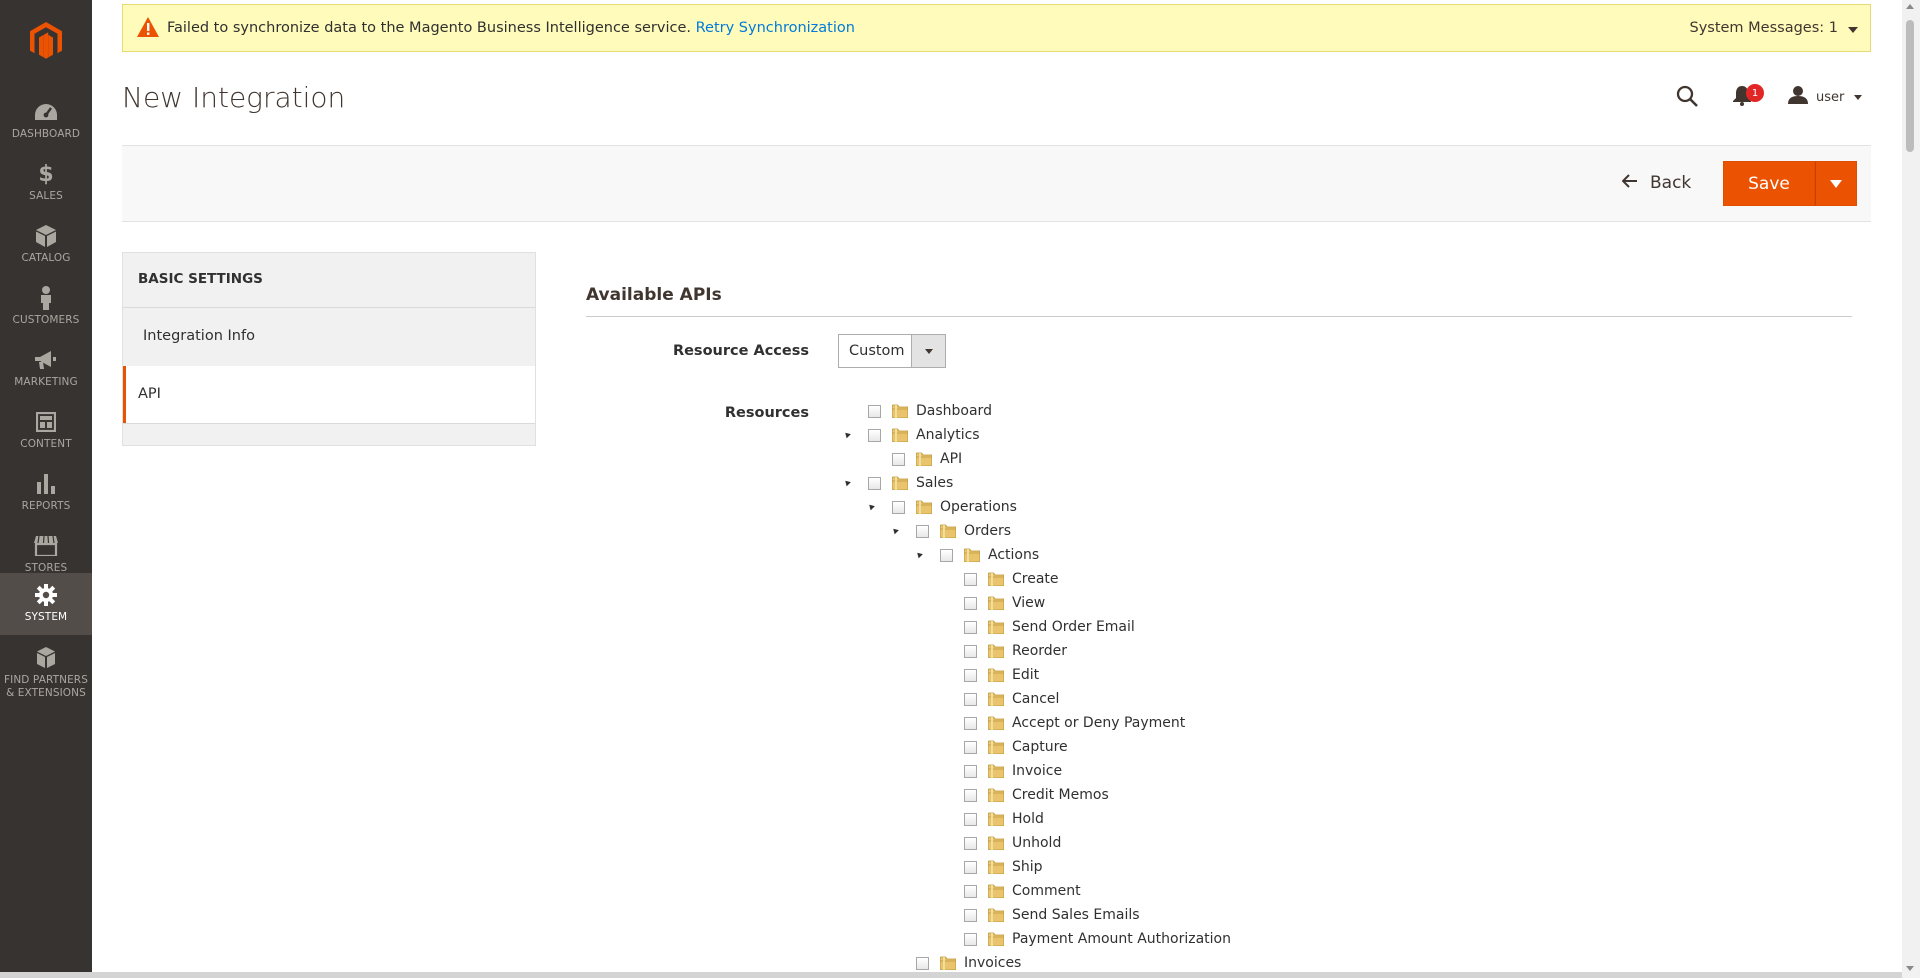 The height and width of the screenshot is (978, 1920). What do you see at coordinates (951, 459) in the screenshot?
I see `tree-node-label: API` at bounding box center [951, 459].